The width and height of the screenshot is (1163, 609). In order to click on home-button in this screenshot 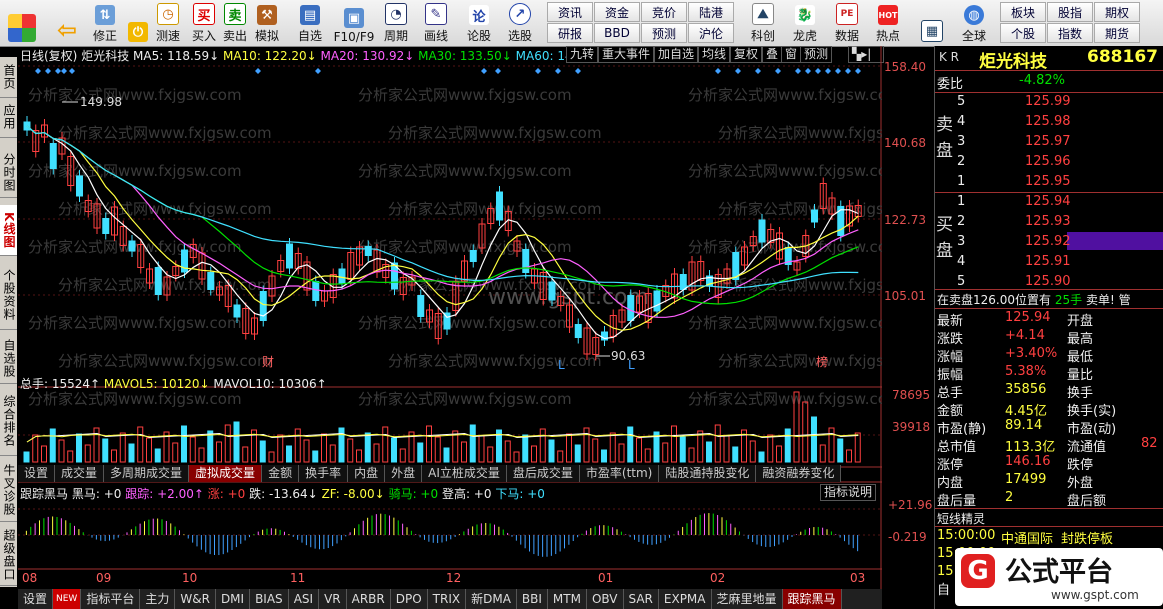, I will do `click(22, 23)`.